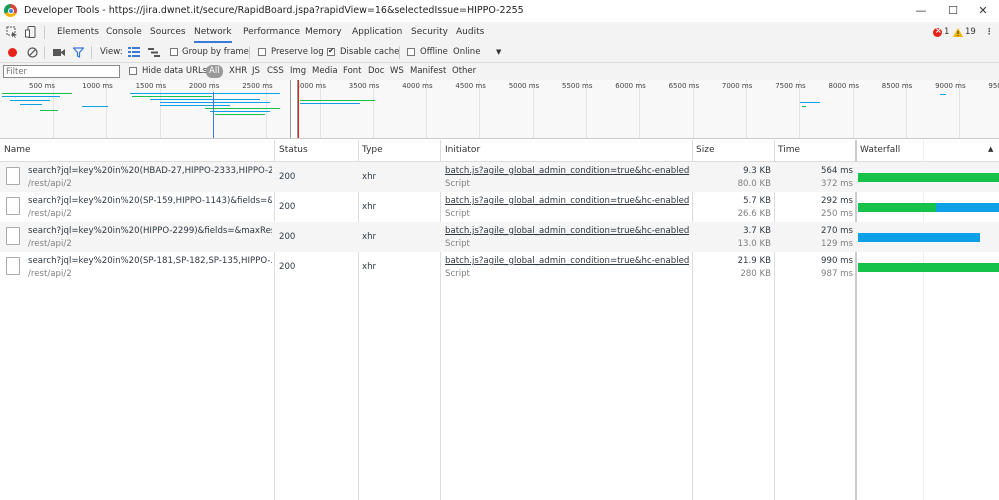  I want to click on filter-type-manifest: Manifest, so click(428, 71).